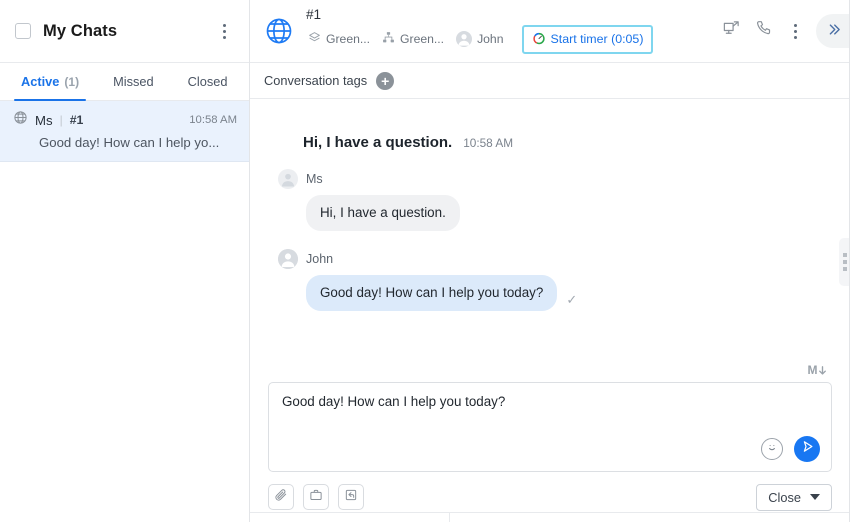 The width and height of the screenshot is (850, 522). I want to click on message-bubble: Good day! How can I help you today?, so click(432, 293).